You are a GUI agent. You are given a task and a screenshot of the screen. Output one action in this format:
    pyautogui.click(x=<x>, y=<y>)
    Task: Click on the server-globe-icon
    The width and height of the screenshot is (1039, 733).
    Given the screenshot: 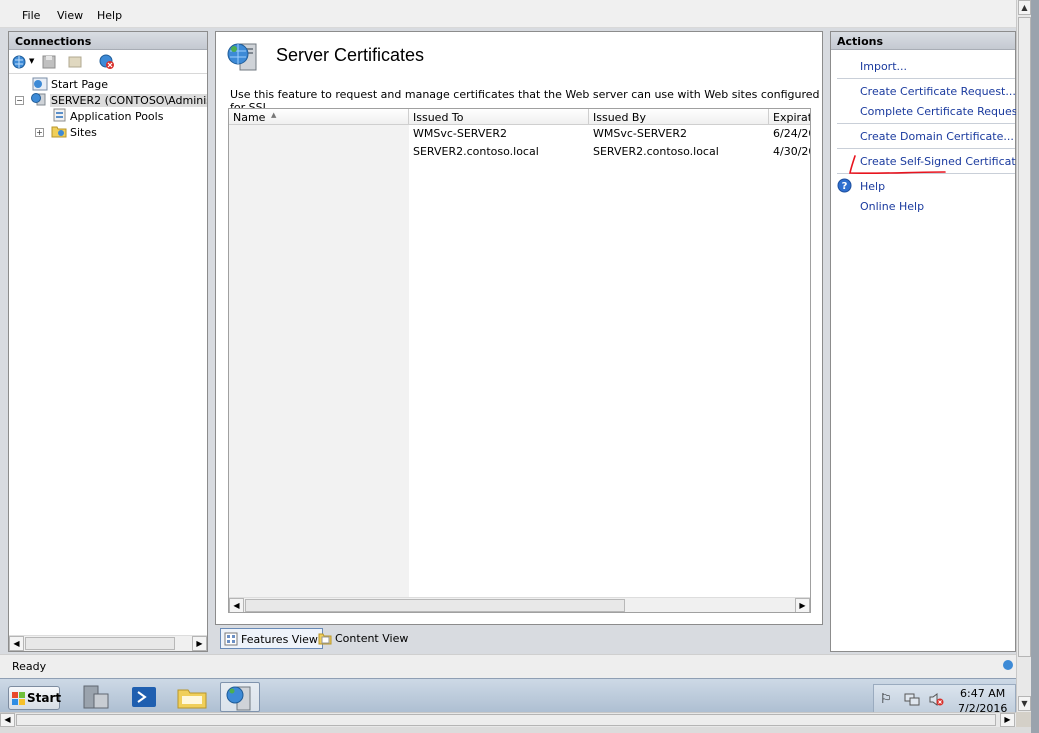 What is the action you would take?
    pyautogui.click(x=38, y=99)
    